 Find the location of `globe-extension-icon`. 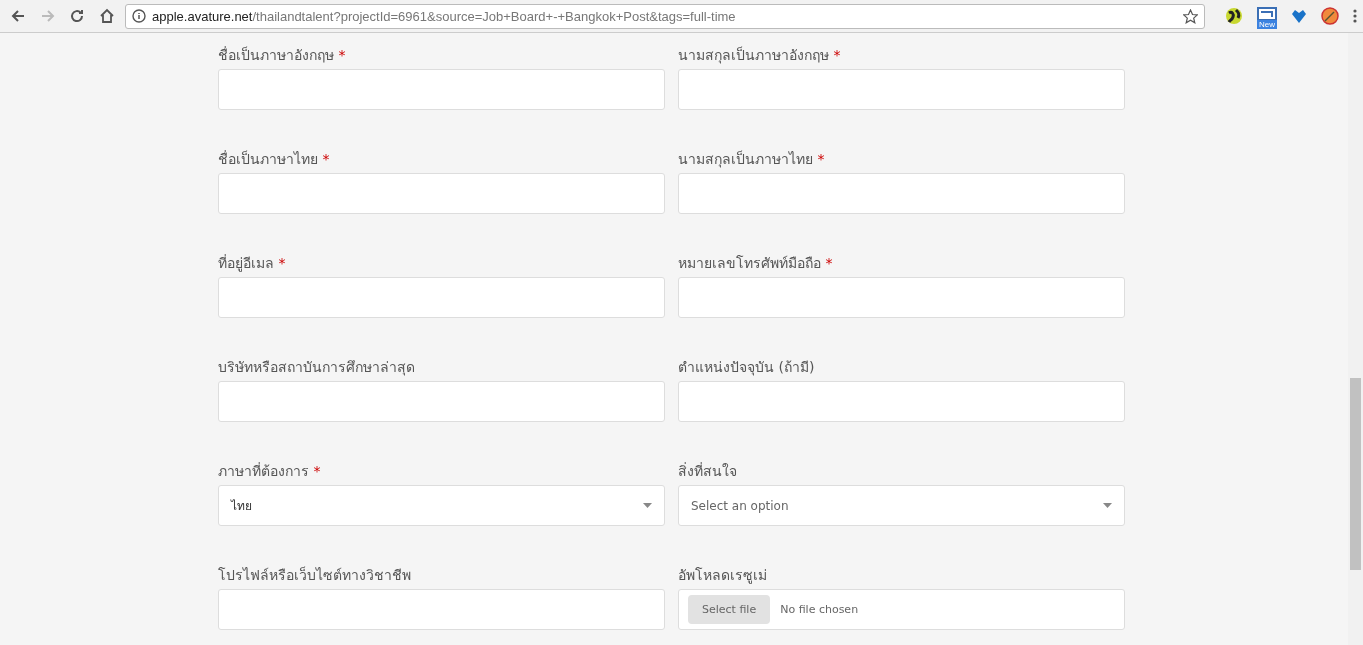

globe-extension-icon is located at coordinates (1234, 16).